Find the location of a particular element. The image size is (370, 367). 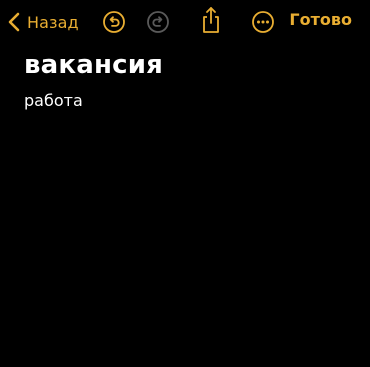

done-button: Готово is located at coordinates (320, 19).